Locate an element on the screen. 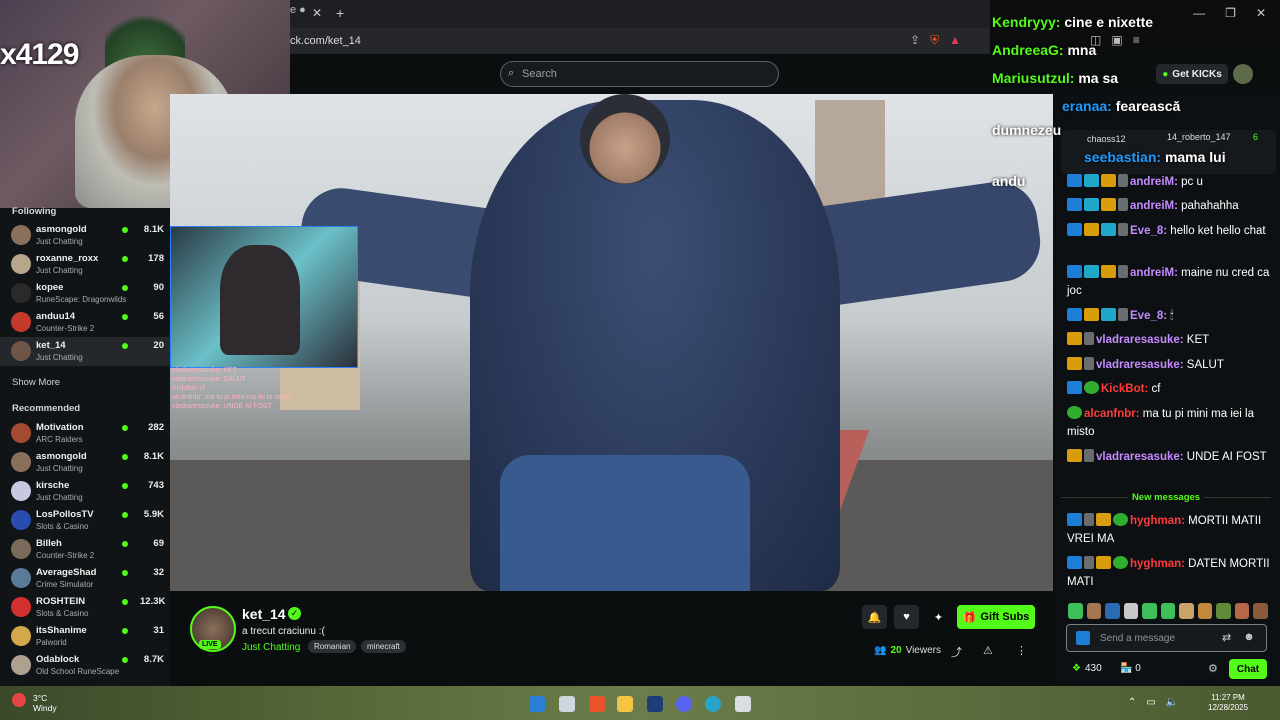  sidebar-item-category: Slots & Casino is located at coordinates (62, 526).